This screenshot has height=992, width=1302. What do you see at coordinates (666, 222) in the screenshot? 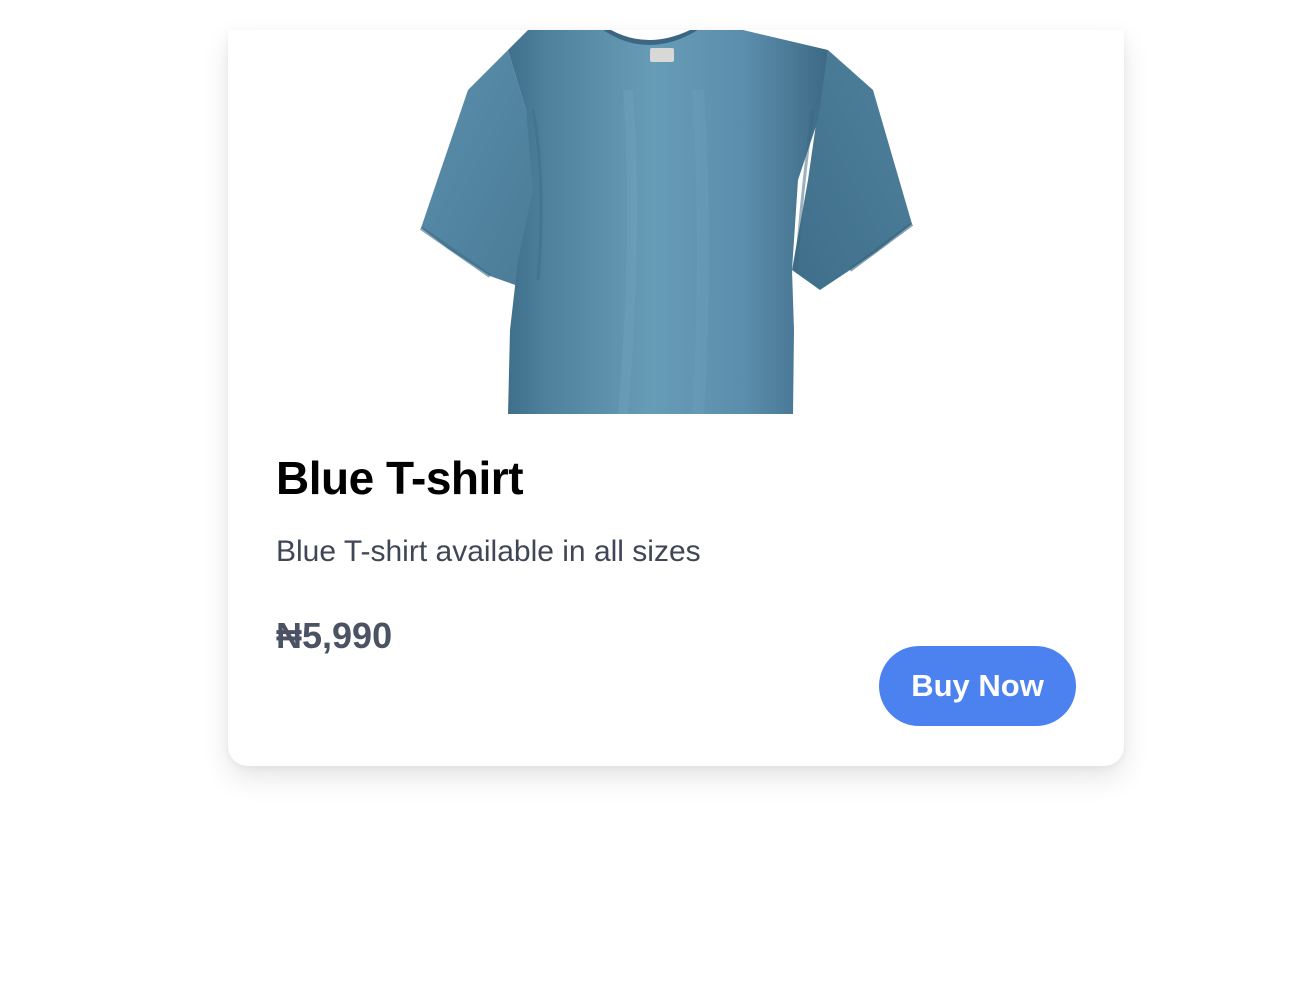
I see `t-shirt-image` at bounding box center [666, 222].